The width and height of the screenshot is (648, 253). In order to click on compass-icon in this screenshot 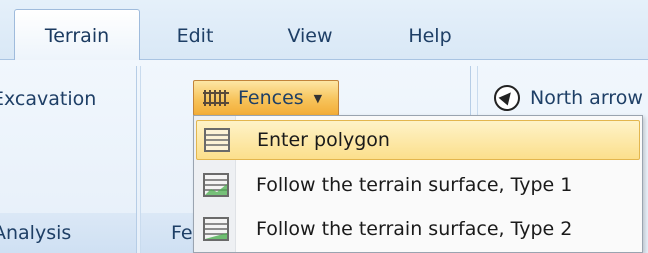, I will do `click(507, 98)`.